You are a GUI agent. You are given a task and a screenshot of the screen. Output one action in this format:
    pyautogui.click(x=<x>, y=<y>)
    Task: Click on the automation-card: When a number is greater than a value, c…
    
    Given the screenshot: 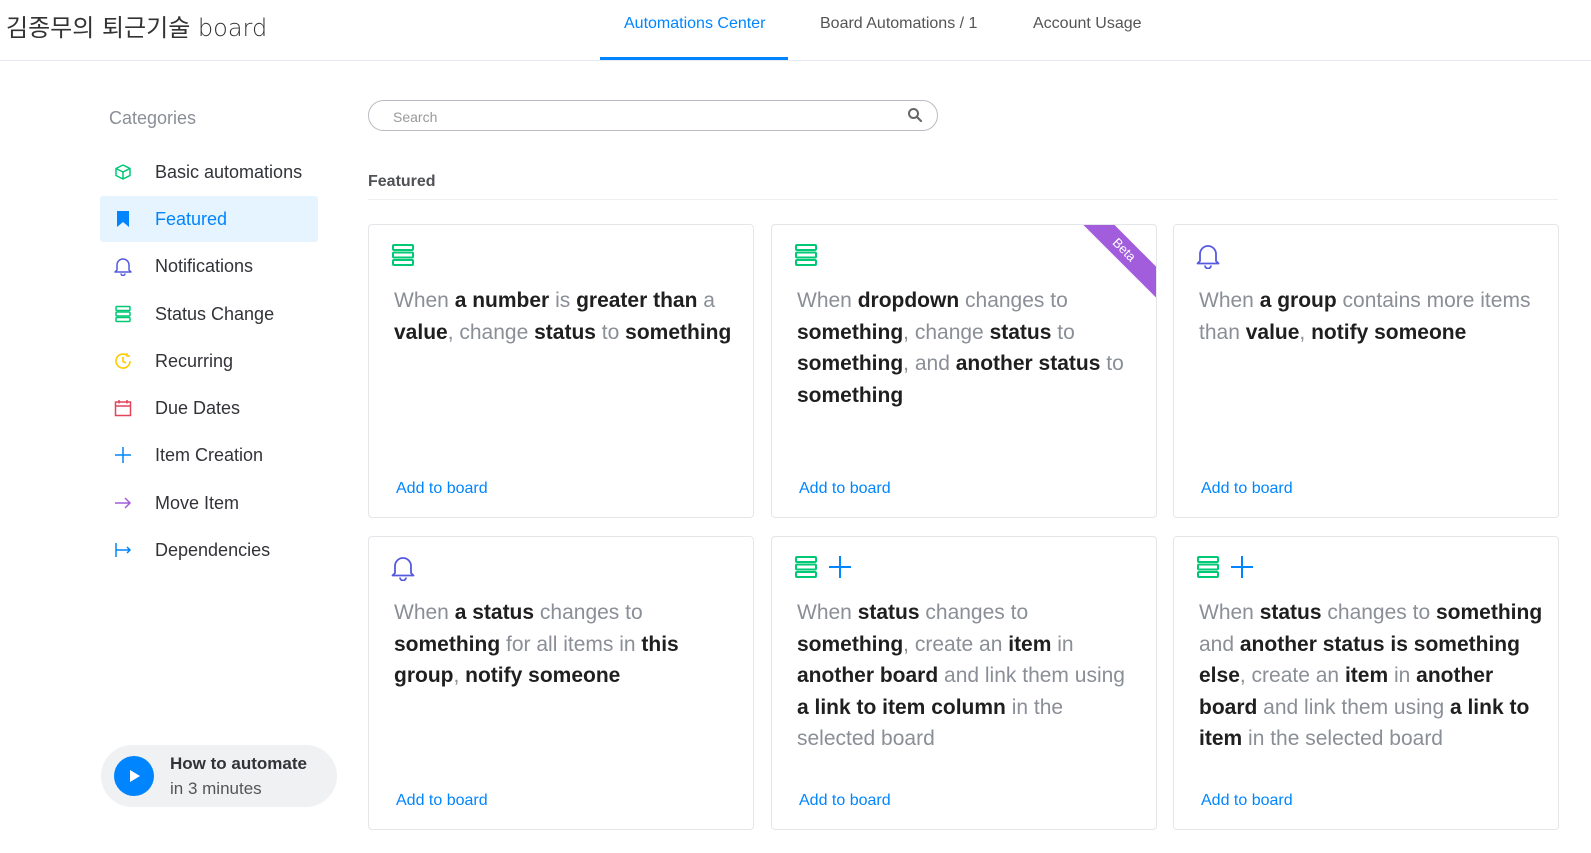 What is the action you would take?
    pyautogui.click(x=561, y=371)
    